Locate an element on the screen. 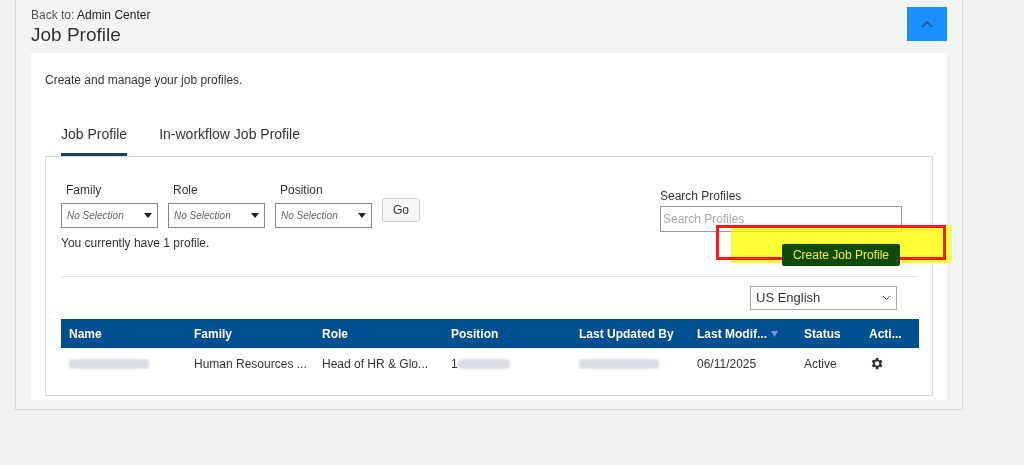 This screenshot has width=1024, height=465. filter-label: Role is located at coordinates (186, 190).